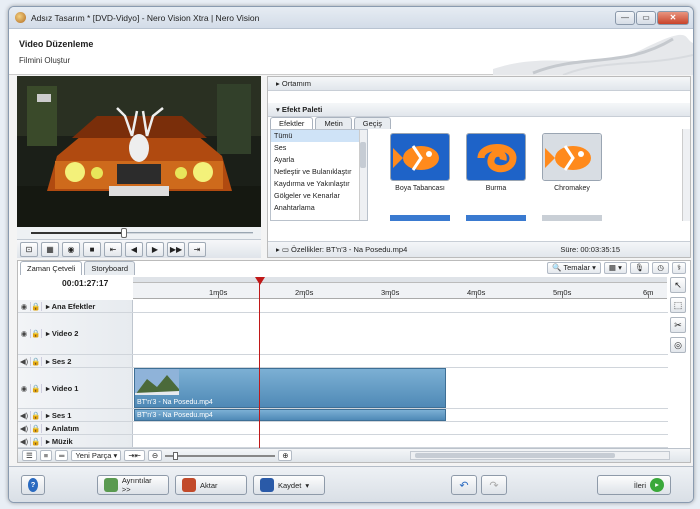 This screenshot has height=509, width=700. Describe the element at coordinates (343, 334) in the screenshot. I see `track-video-2: ◉ 🔒 ▸ Video 2` at that location.